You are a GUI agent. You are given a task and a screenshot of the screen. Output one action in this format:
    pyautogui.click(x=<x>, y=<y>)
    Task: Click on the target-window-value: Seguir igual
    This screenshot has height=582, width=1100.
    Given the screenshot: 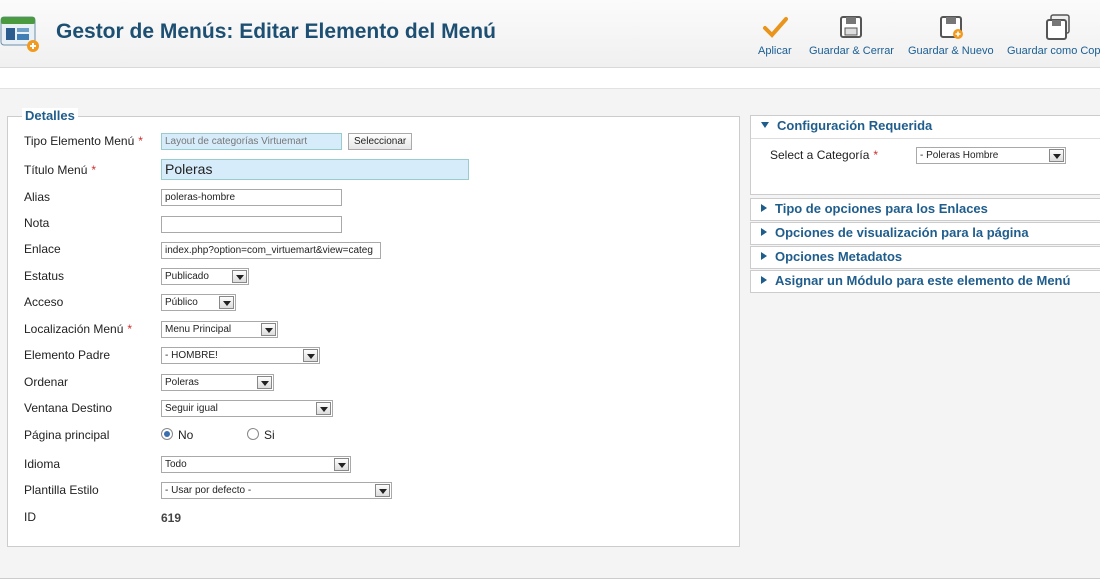 What is the action you would take?
    pyautogui.click(x=191, y=408)
    